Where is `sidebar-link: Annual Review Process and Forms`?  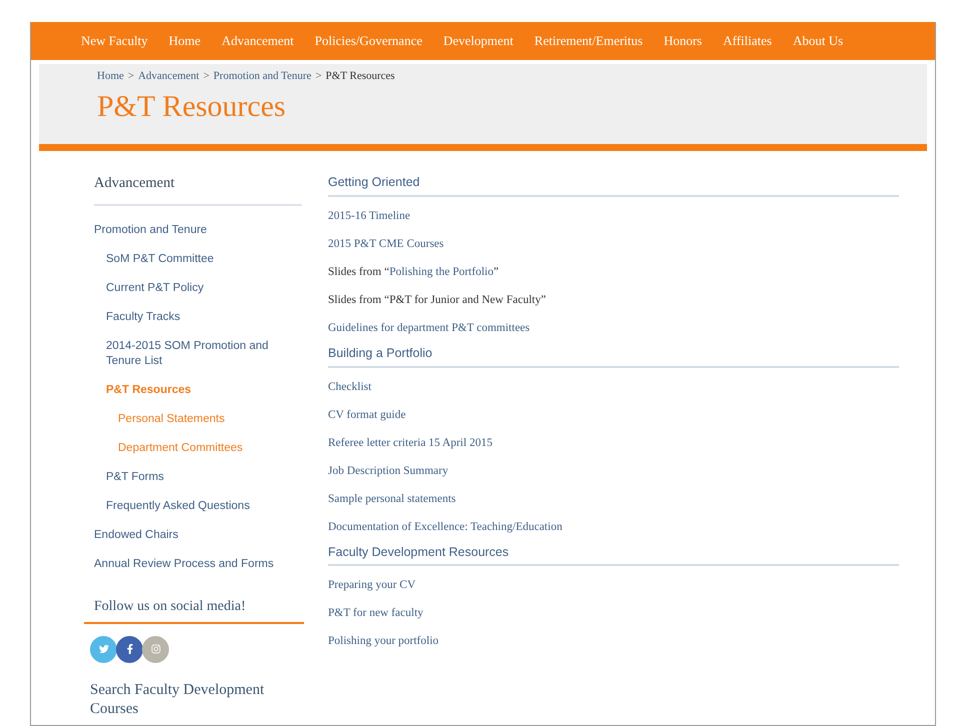 sidebar-link: Annual Review Process and Forms is located at coordinates (198, 564).